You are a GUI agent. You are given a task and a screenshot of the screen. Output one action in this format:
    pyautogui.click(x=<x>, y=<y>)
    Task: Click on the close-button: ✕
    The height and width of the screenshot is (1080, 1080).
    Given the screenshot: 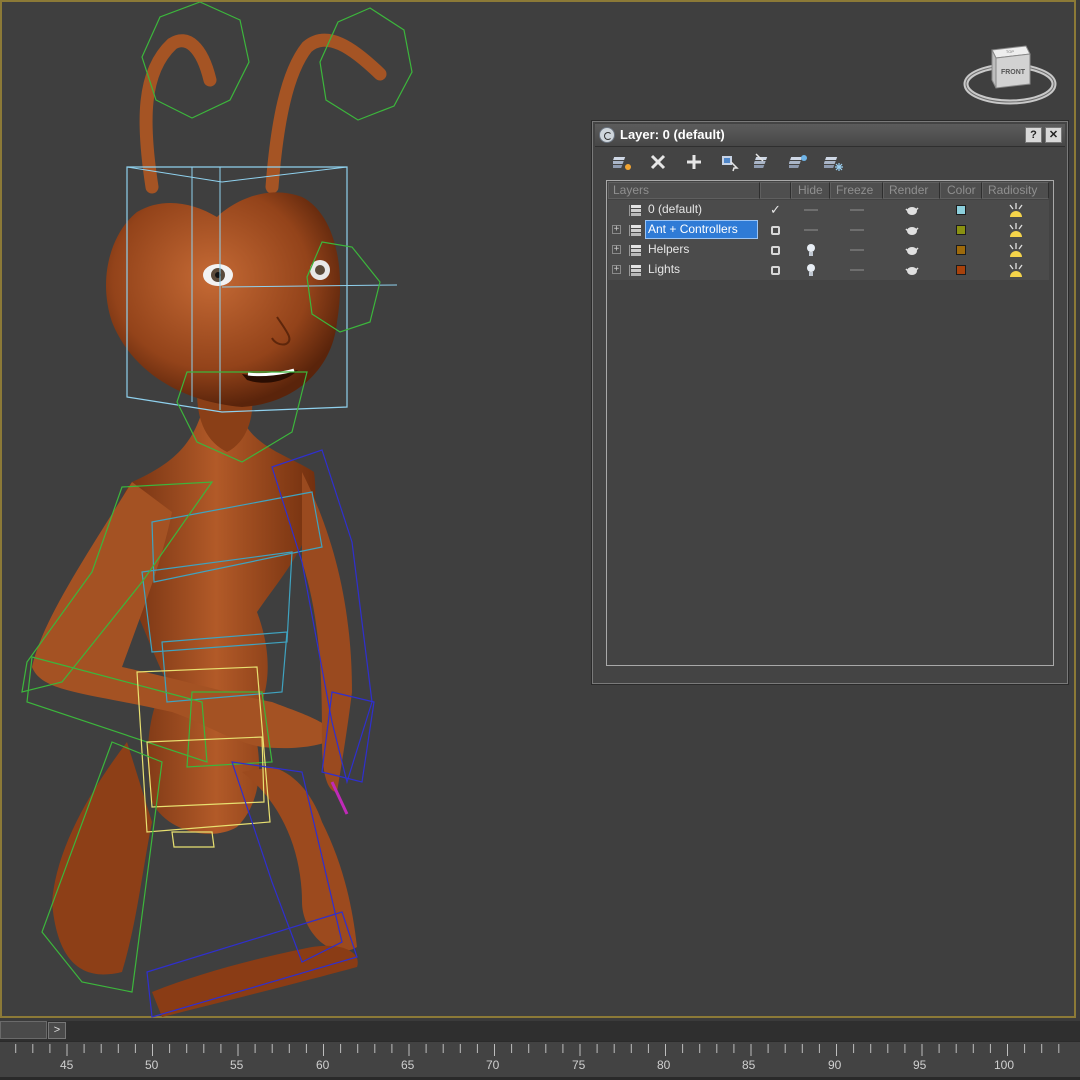 What is the action you would take?
    pyautogui.click(x=1053, y=135)
    